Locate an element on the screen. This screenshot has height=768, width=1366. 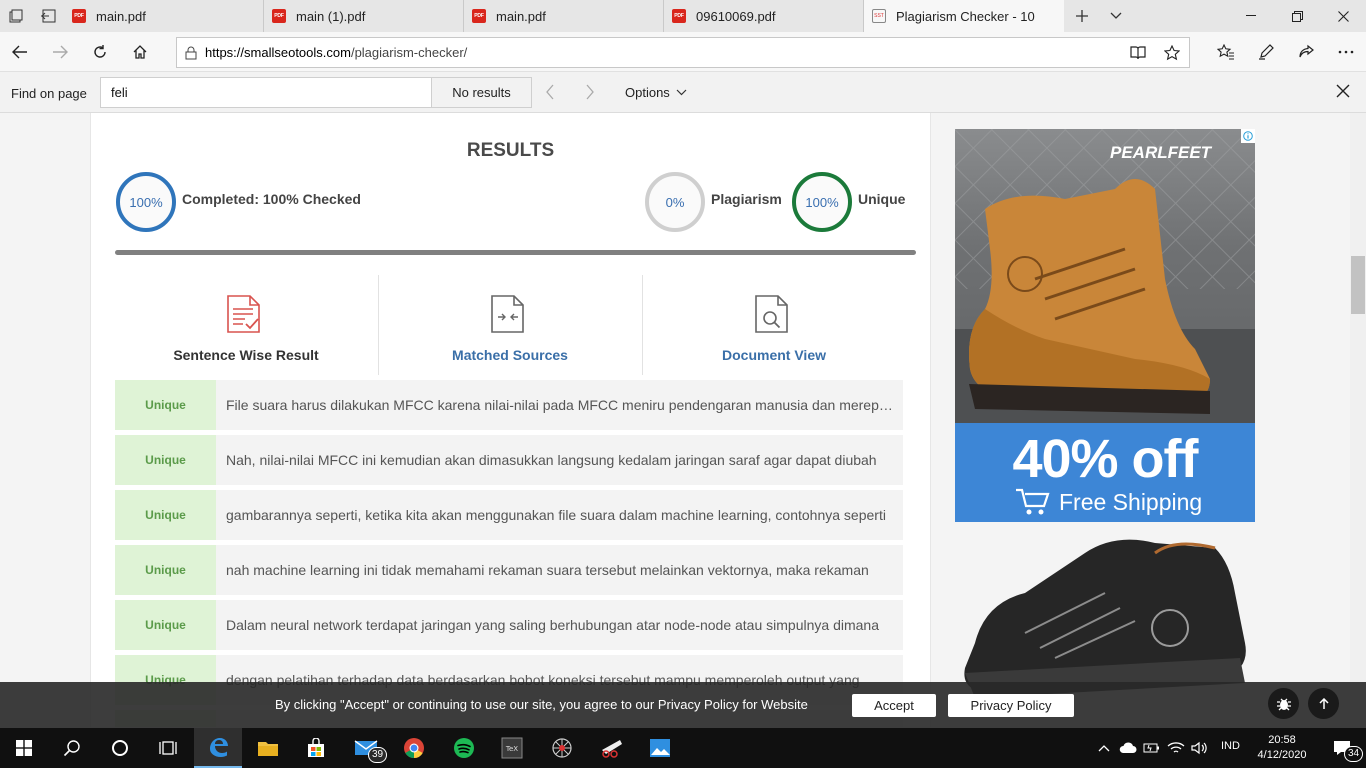
find-label: Find on page is located at coordinates (49, 93).